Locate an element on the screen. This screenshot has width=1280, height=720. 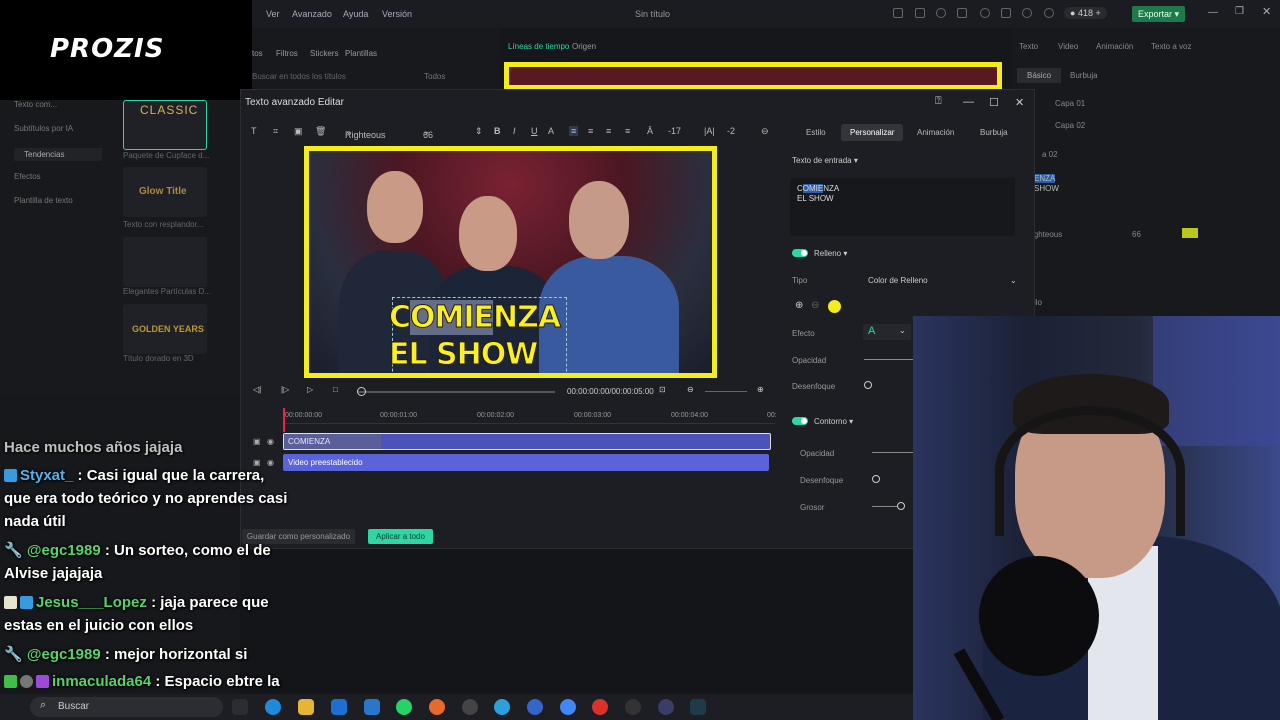
bell-icon is located at coordinates (1027, 13).